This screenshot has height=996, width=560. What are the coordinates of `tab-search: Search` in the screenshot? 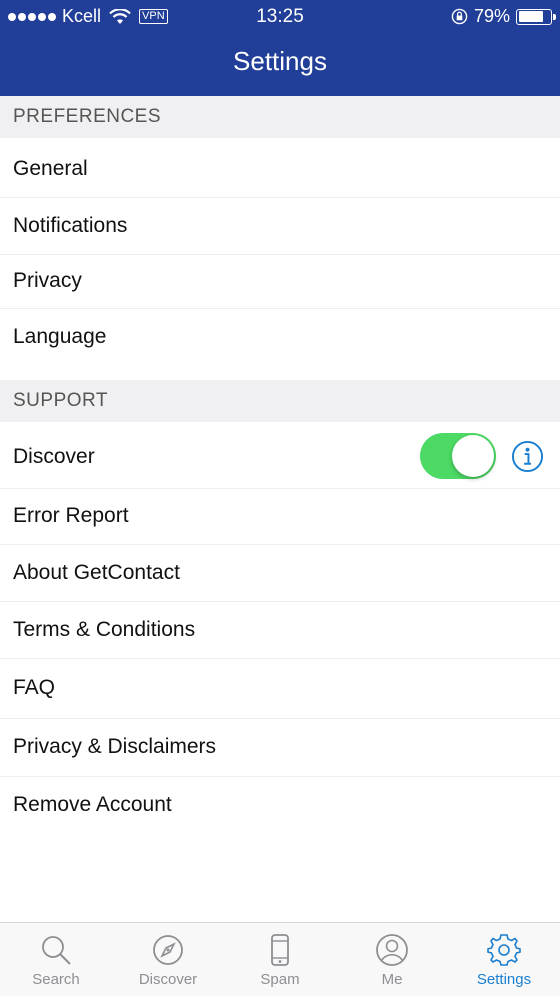 It's located at (56, 959).